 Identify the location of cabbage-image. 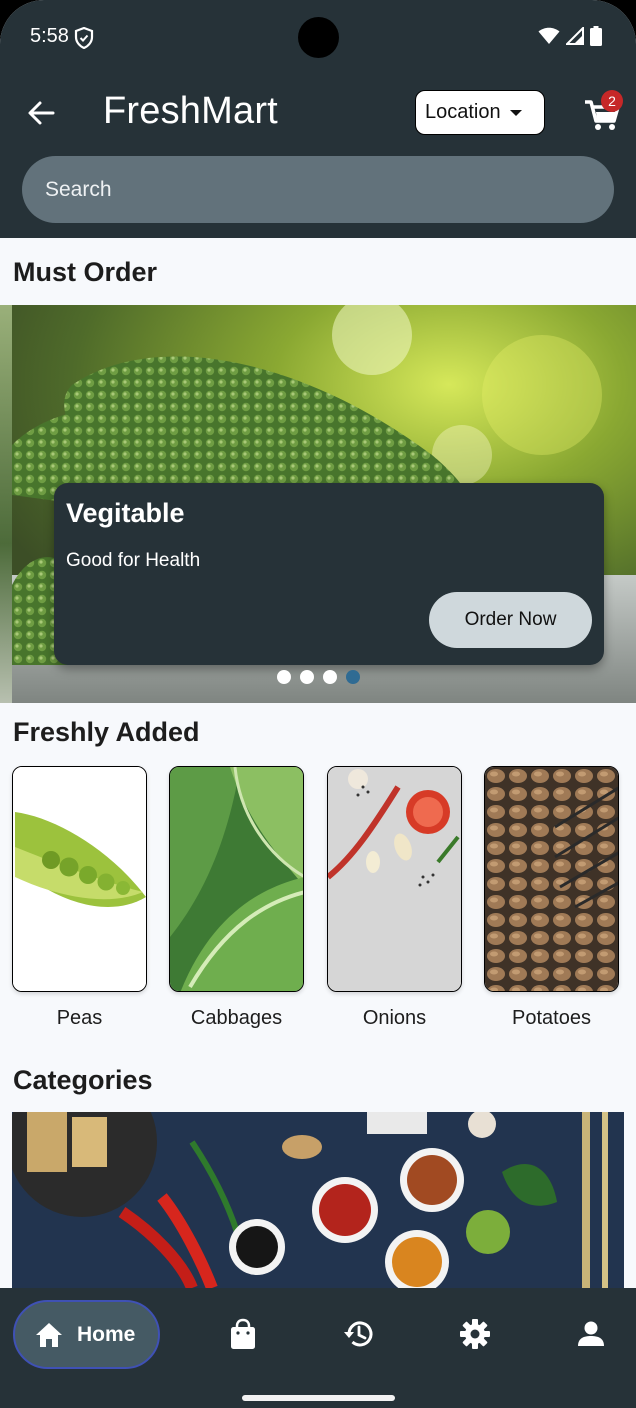
(236, 879).